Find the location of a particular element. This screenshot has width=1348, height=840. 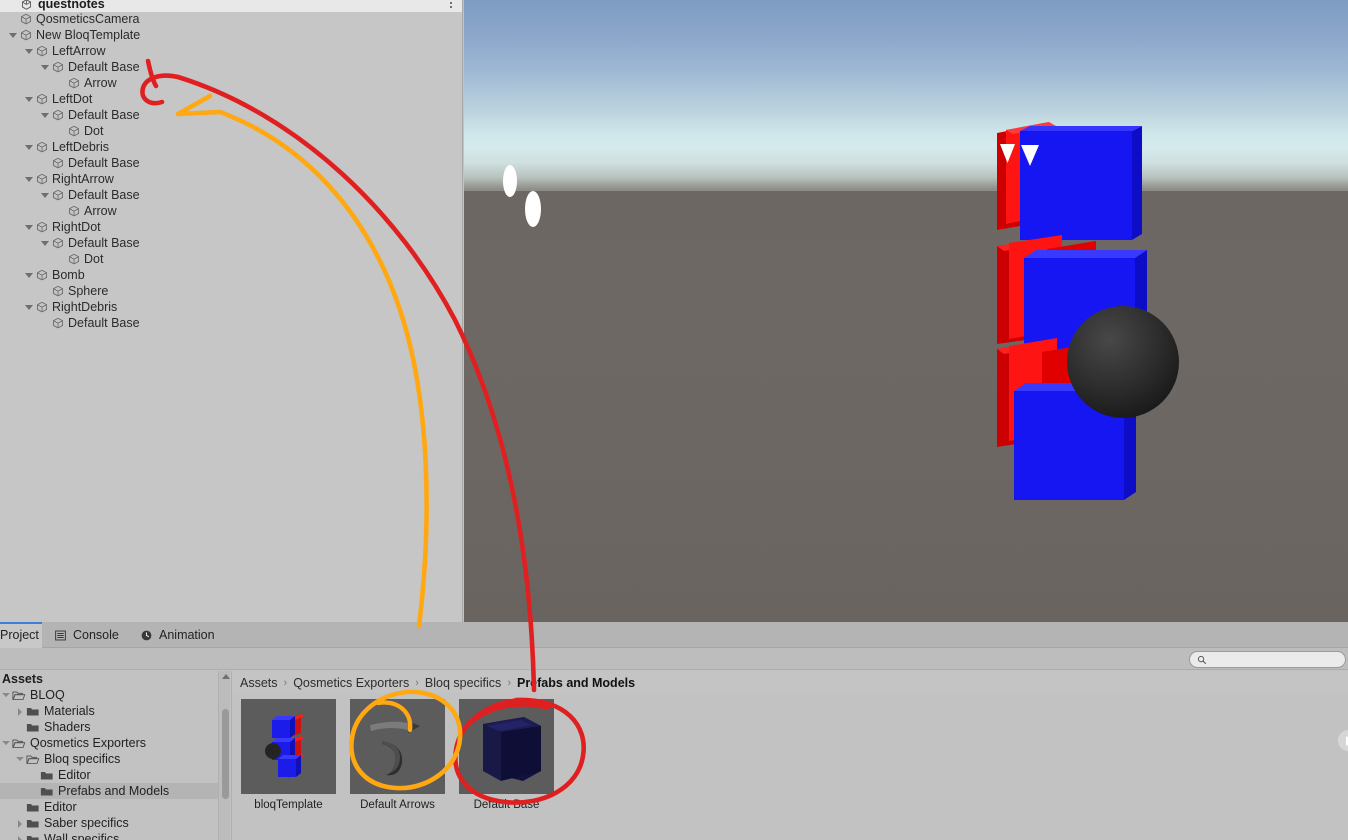

scroll-up-arrow-icon is located at coordinates (226, 676).